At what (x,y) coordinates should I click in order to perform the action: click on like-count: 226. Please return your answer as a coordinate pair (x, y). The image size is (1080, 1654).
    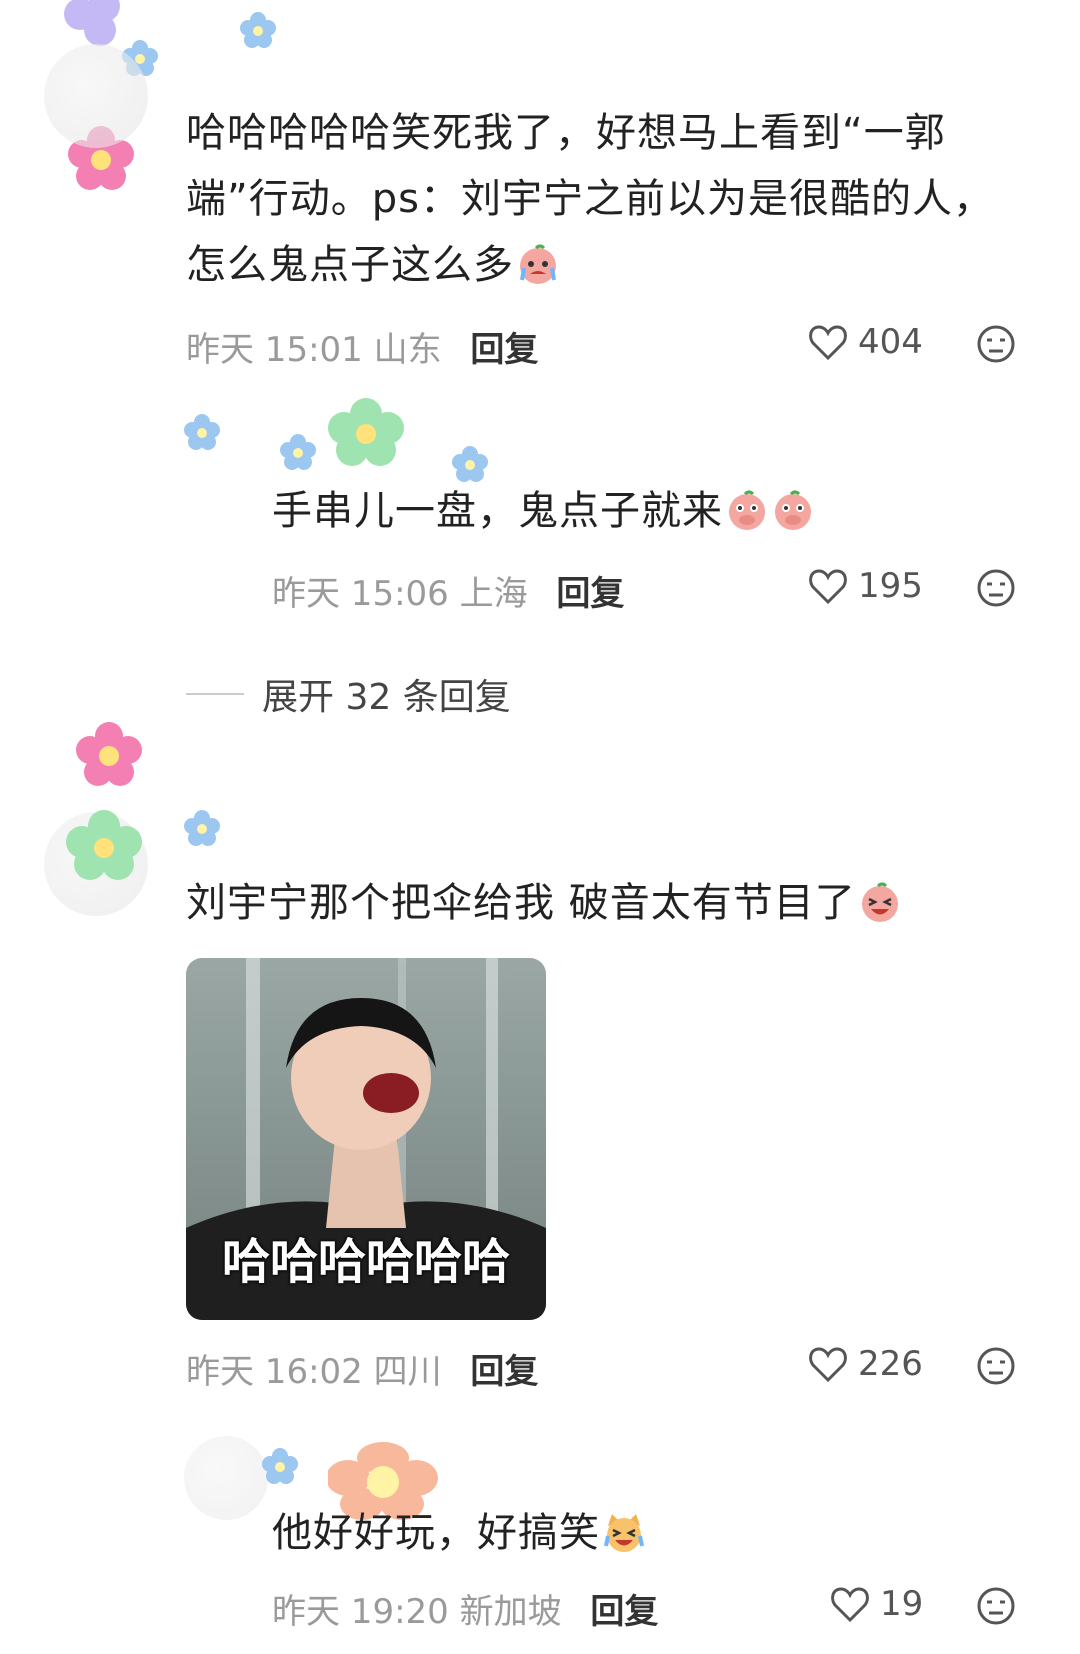
    Looking at the image, I should click on (890, 1364).